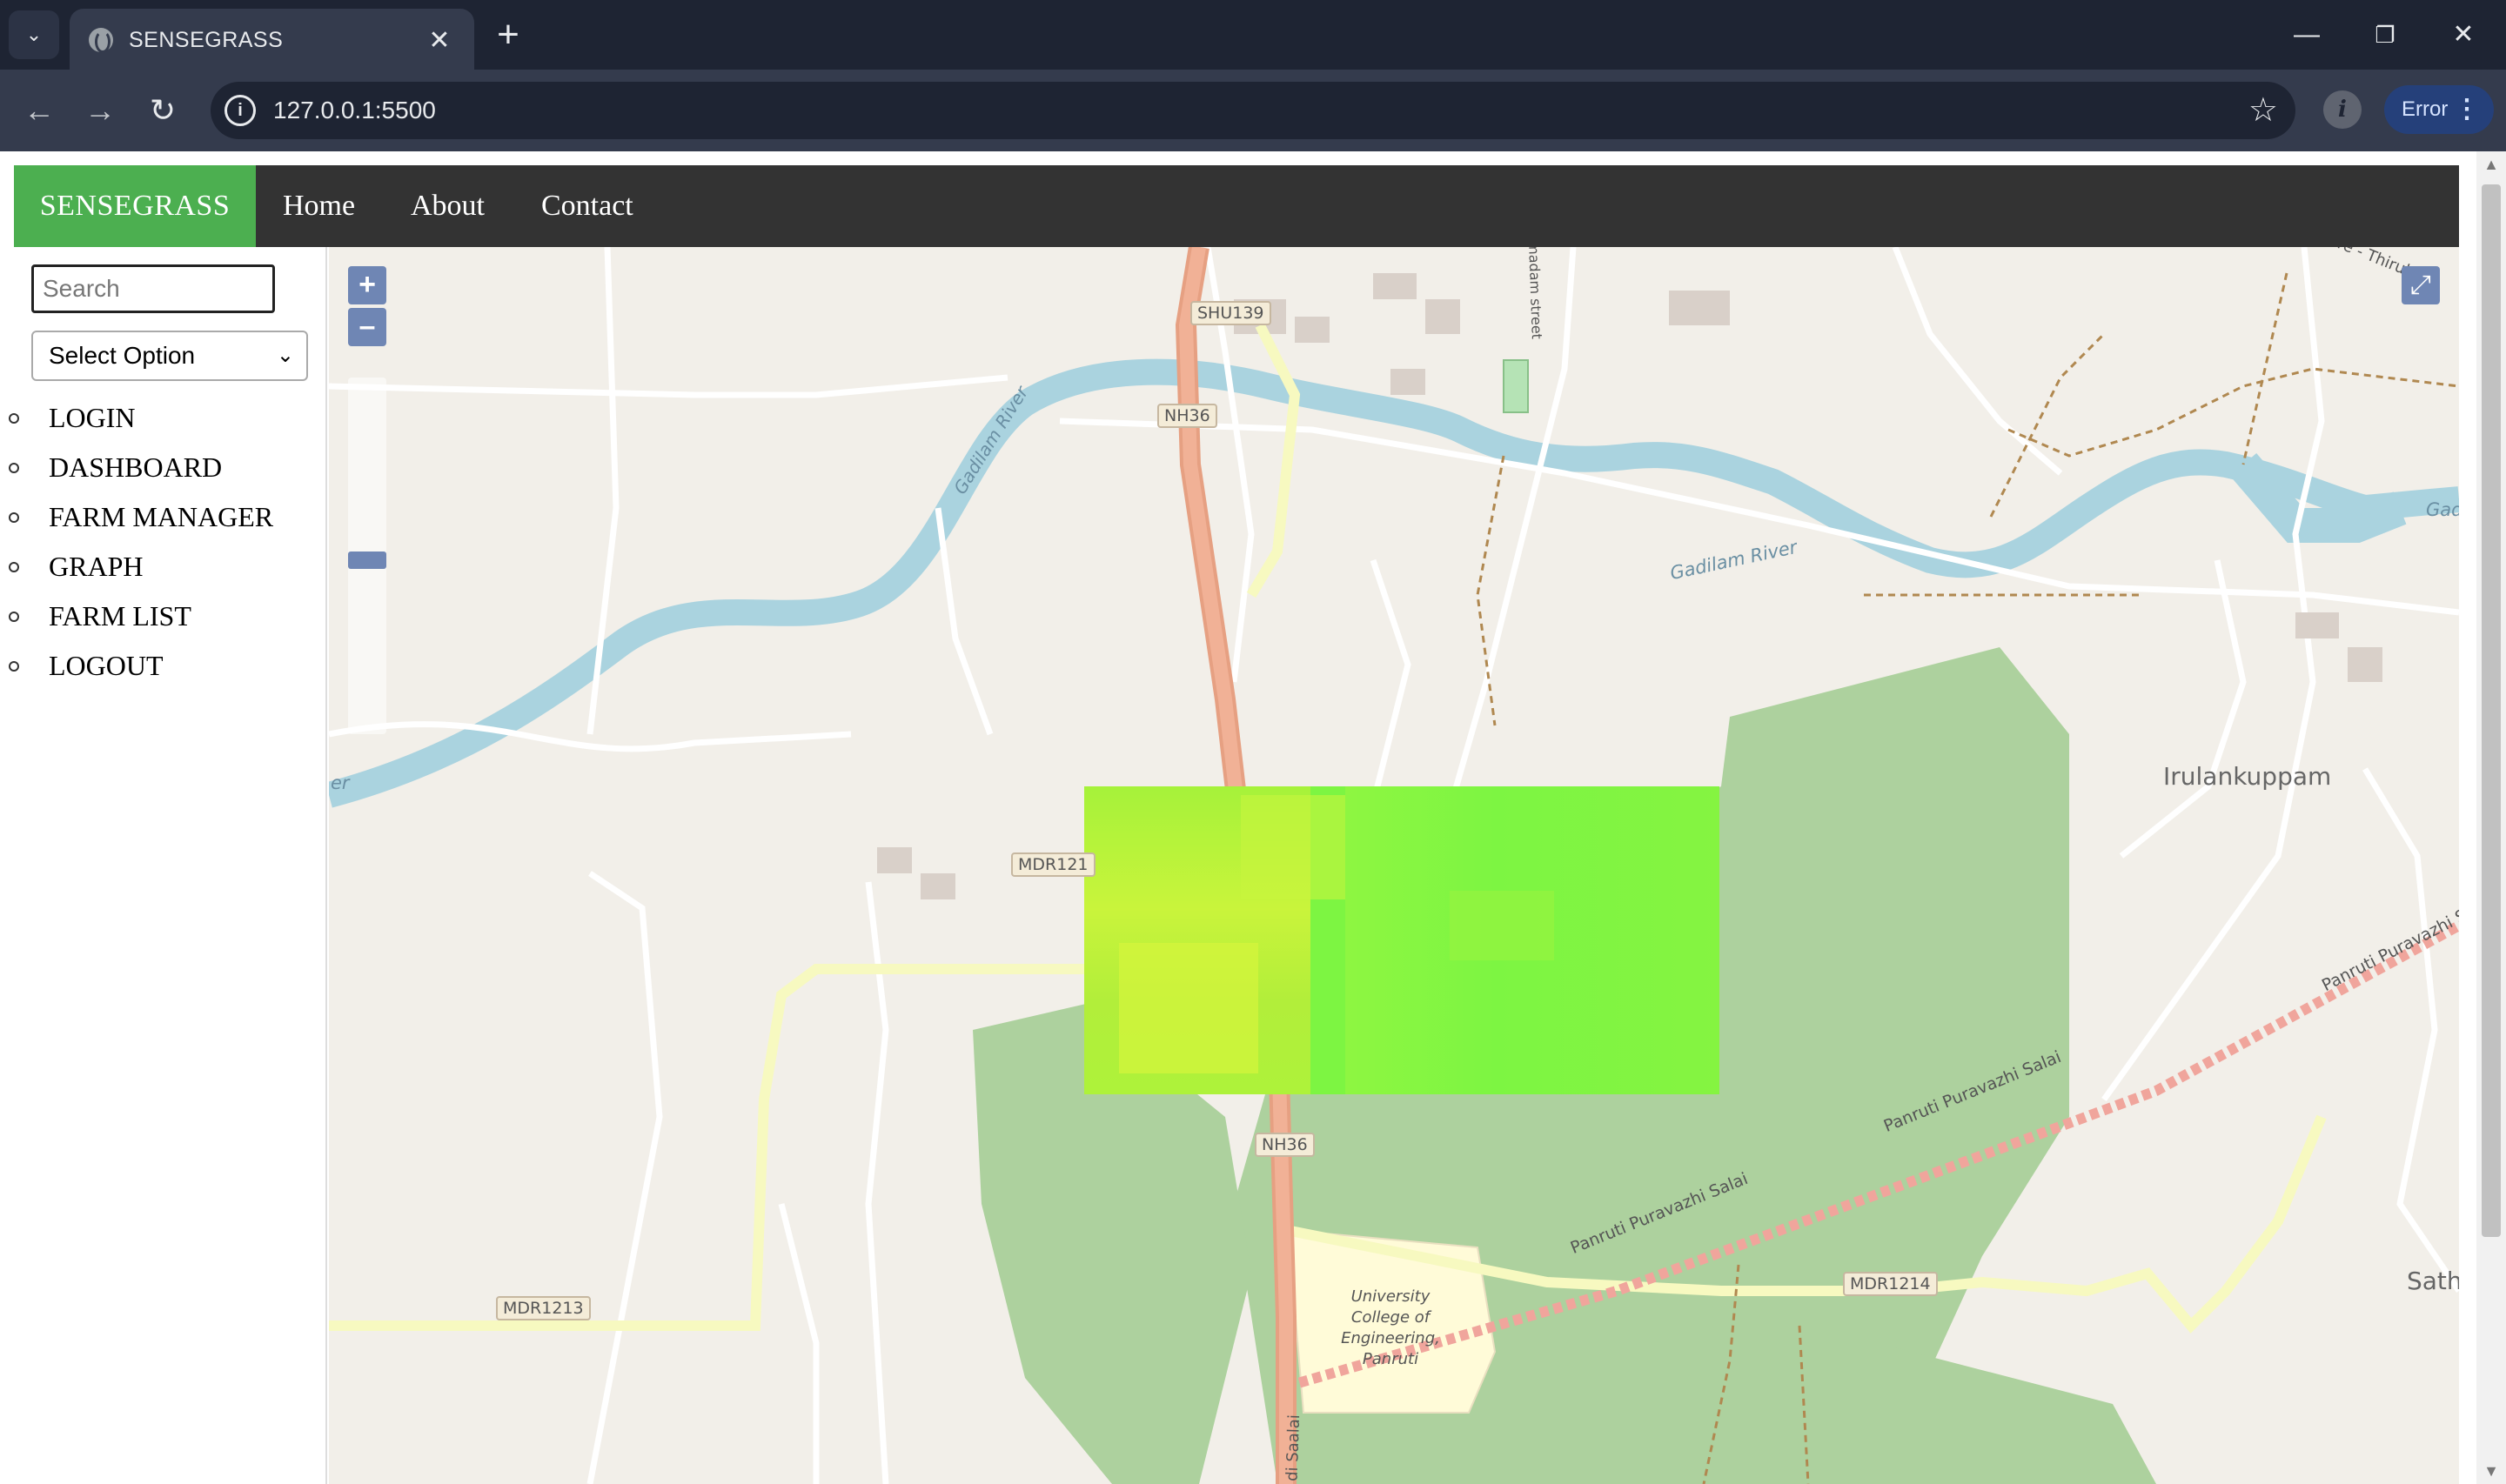 The width and height of the screenshot is (2506, 1484). Describe the element at coordinates (153, 288) in the screenshot. I see `search-input` at that location.